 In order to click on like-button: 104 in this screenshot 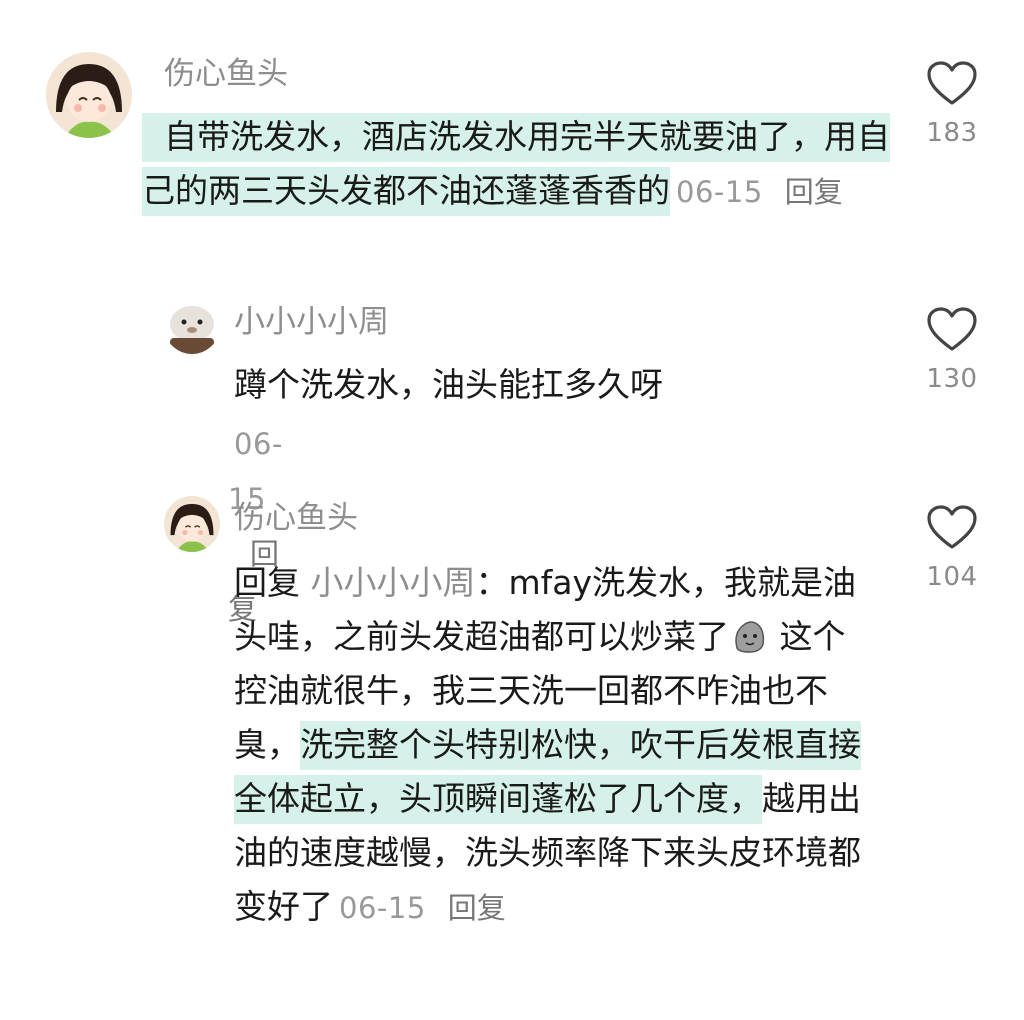, I will do `click(952, 548)`.